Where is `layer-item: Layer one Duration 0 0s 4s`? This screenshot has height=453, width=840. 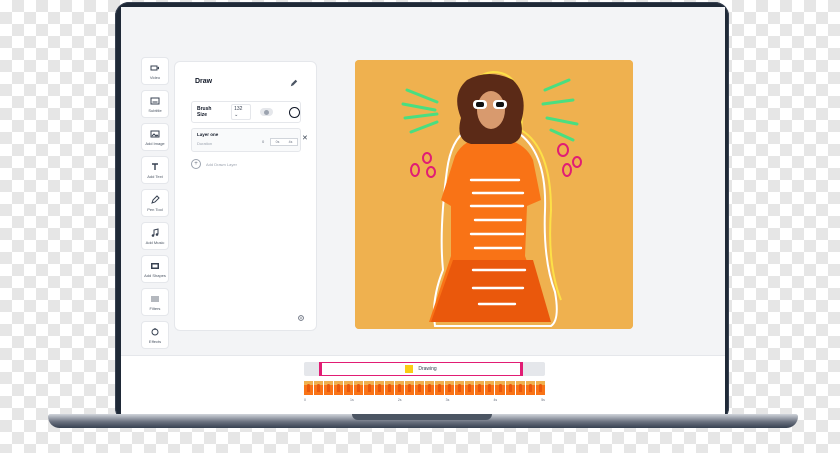
layer-item: Layer one Duration 0 0s 4s is located at coordinates (246, 140).